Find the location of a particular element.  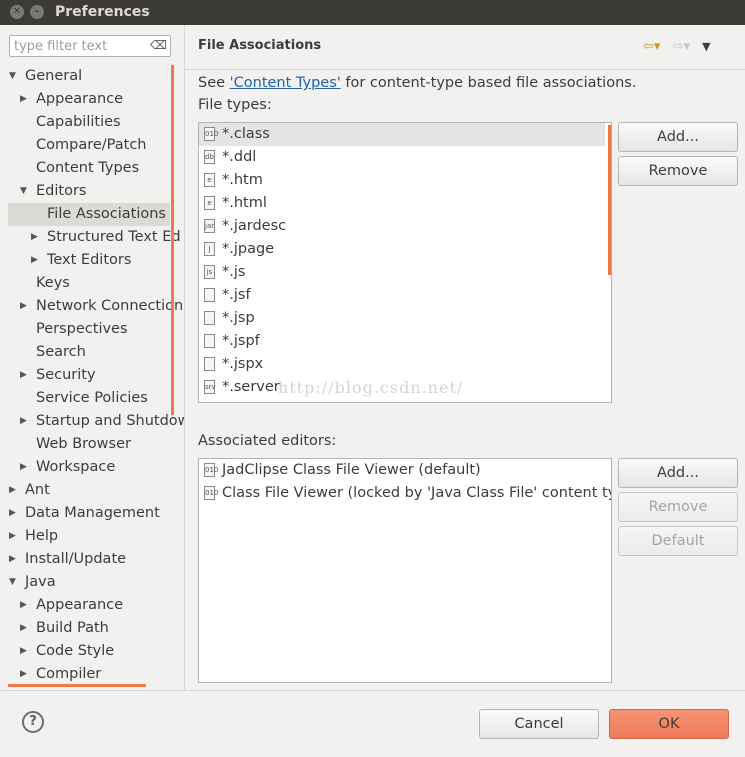

file-type-row: db *.ddl is located at coordinates (402, 157).